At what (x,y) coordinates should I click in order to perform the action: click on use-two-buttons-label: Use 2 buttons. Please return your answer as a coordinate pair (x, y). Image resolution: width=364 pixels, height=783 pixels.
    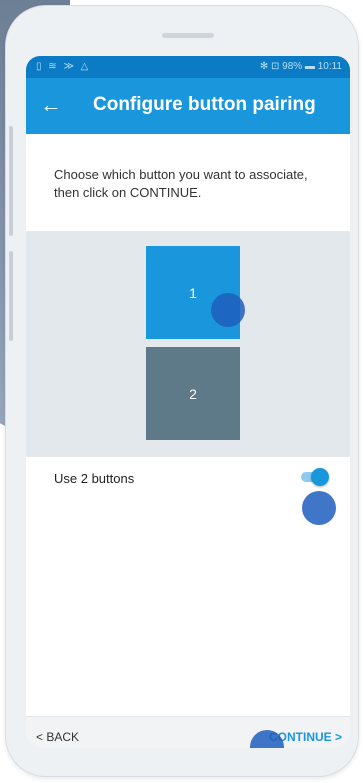
    Looking at the image, I should click on (94, 478).